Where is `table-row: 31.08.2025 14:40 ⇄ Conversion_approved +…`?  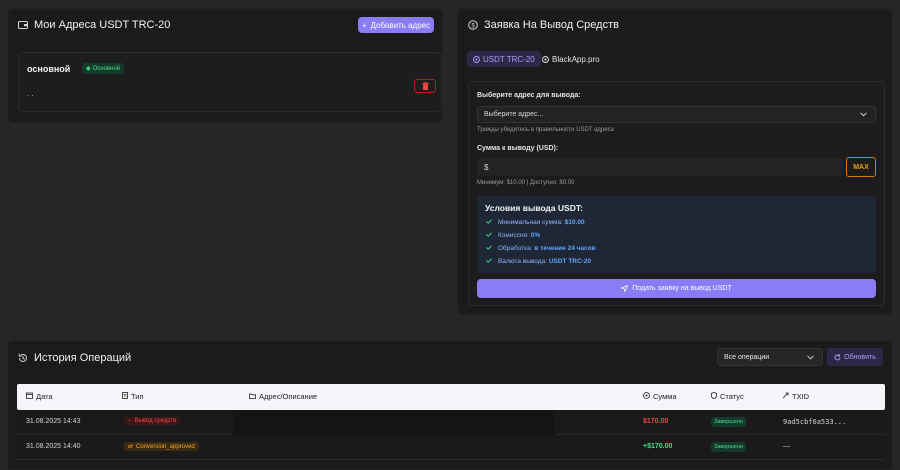 table-row: 31.08.2025 14:40 ⇄ Conversion_approved +… is located at coordinates (451, 447).